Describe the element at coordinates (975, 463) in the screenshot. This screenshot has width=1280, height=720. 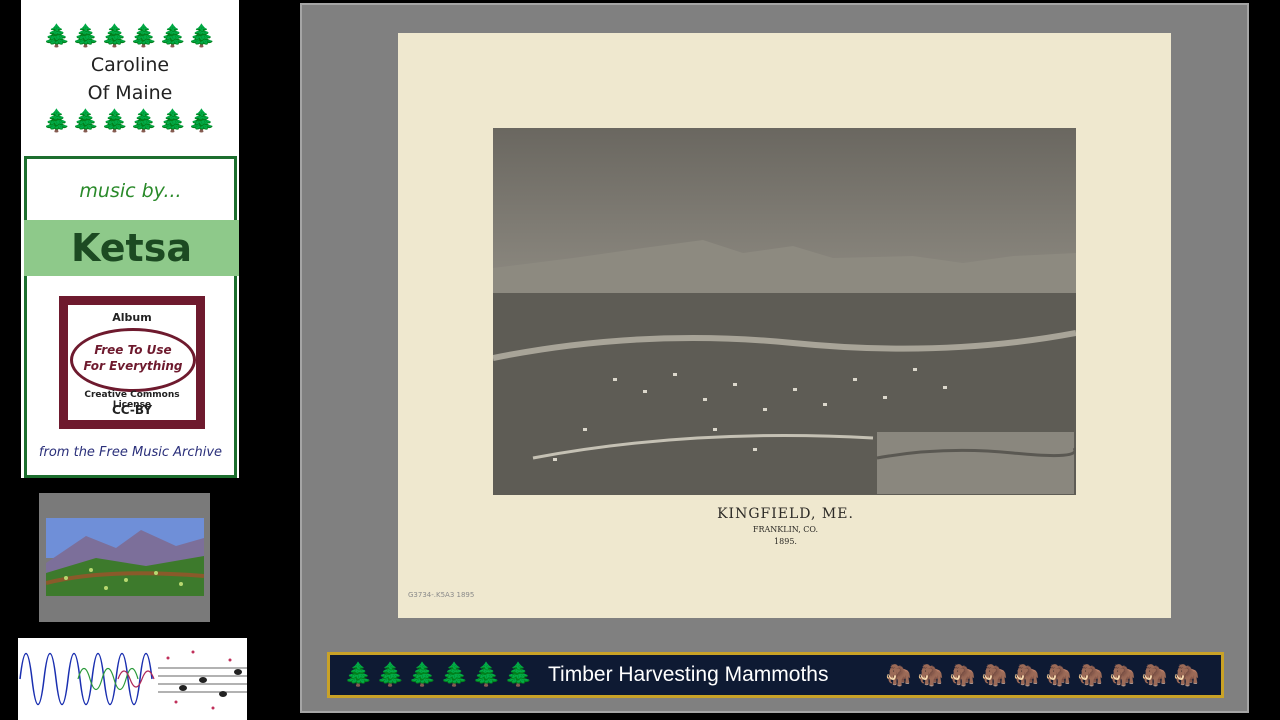
I see `map-inset-view` at that location.